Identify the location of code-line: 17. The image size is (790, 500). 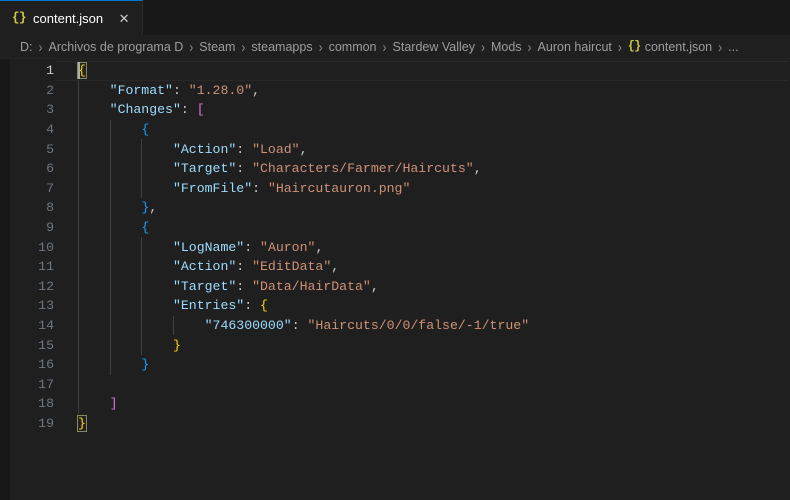
(400, 385).